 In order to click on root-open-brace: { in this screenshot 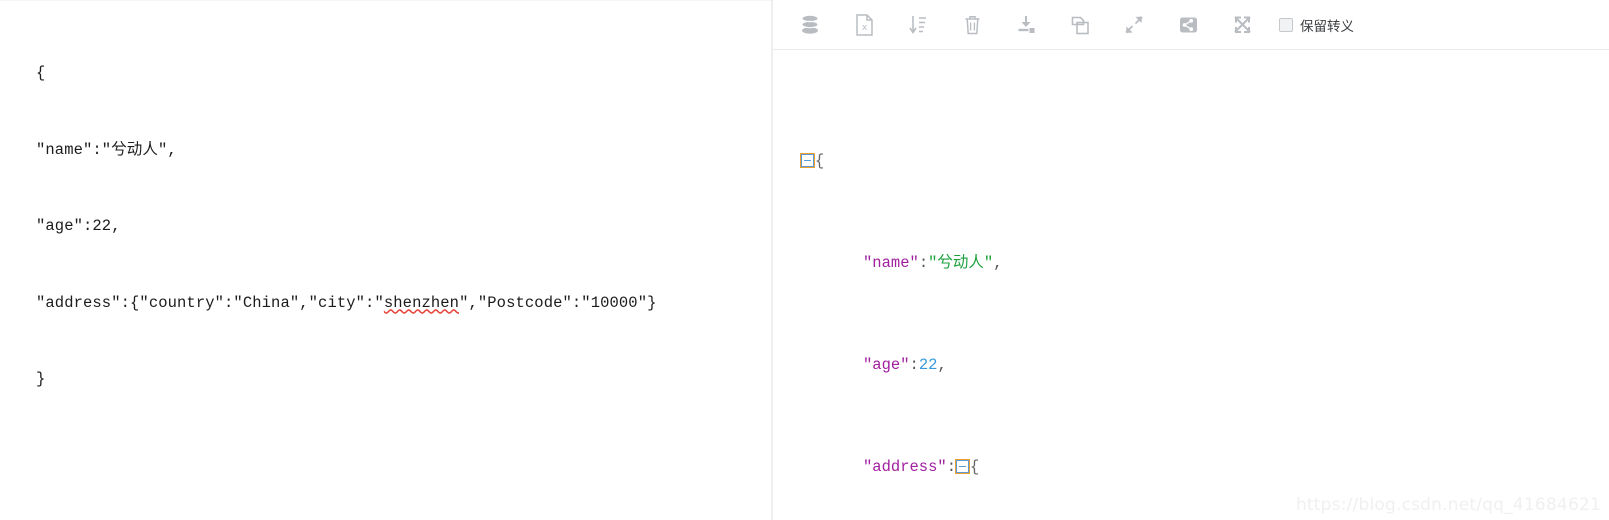, I will do `click(820, 160)`.